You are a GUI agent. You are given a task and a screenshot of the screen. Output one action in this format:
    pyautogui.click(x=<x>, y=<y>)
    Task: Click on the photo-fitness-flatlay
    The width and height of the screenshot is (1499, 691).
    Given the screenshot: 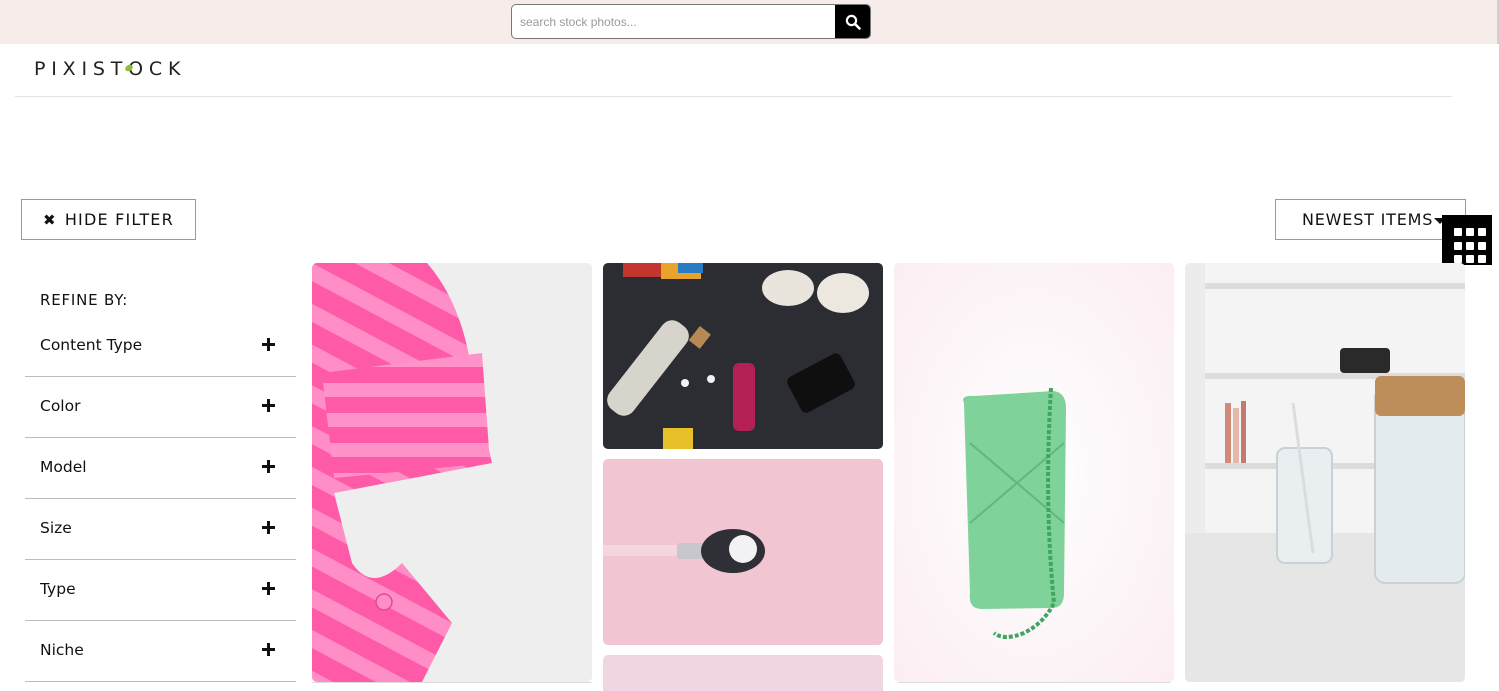 What is the action you would take?
    pyautogui.click(x=743, y=356)
    